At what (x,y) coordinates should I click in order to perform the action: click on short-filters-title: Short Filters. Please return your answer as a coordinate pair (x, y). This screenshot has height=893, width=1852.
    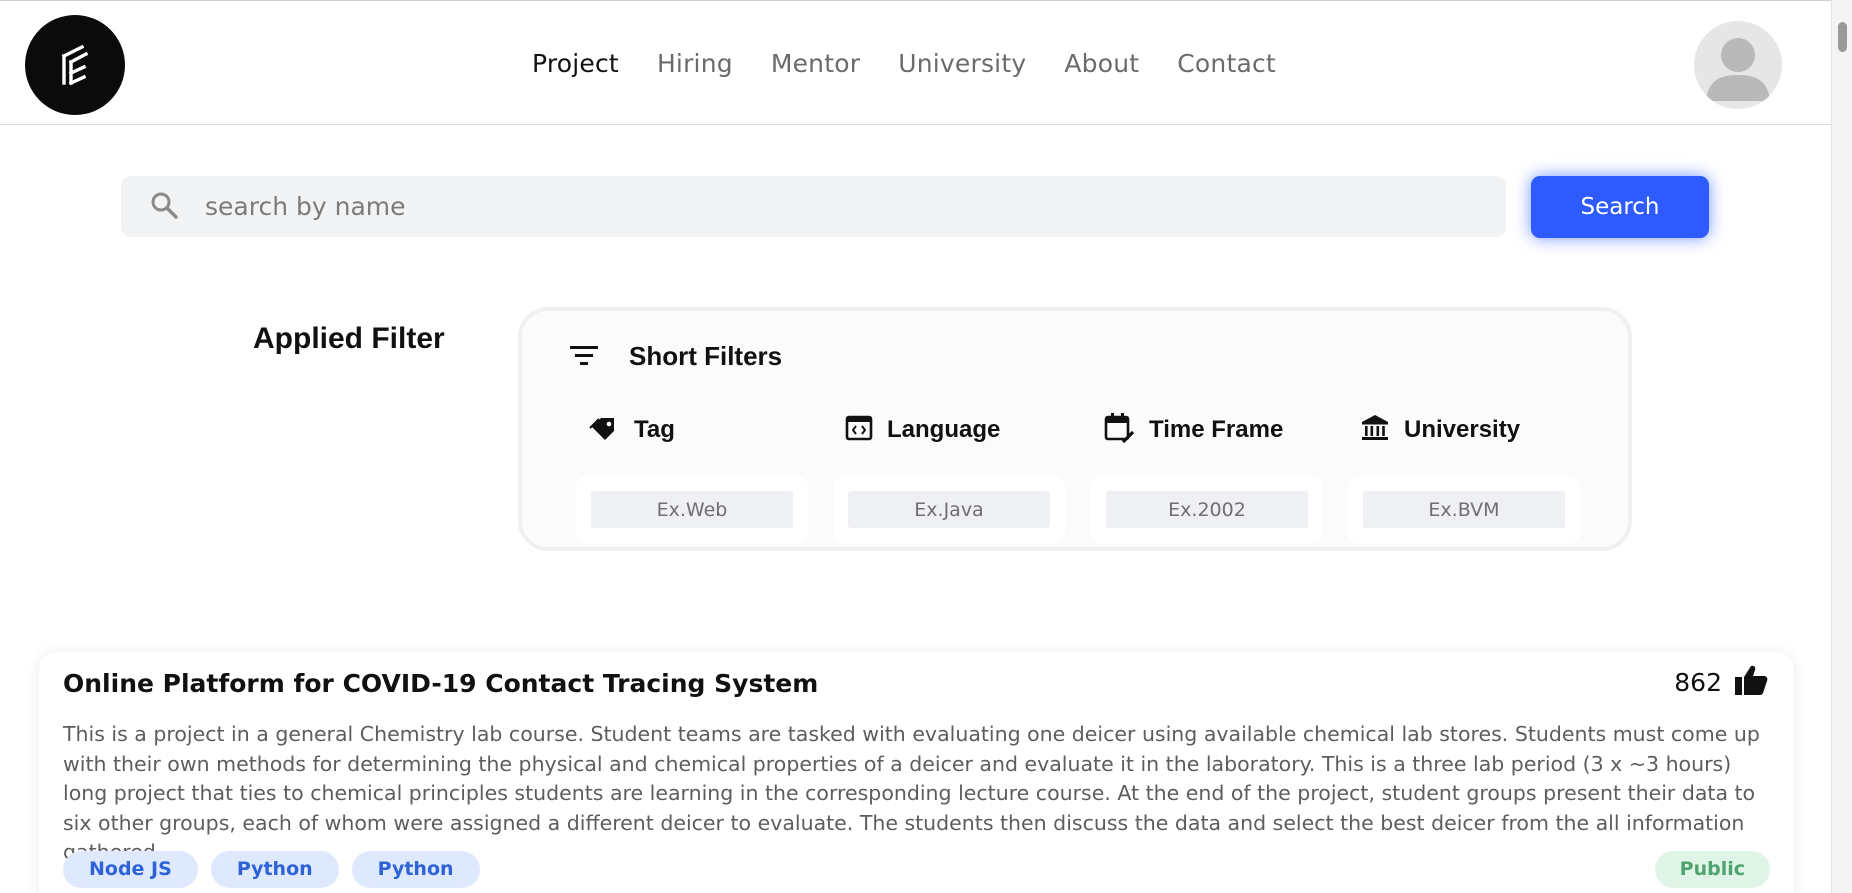
    Looking at the image, I should click on (706, 356).